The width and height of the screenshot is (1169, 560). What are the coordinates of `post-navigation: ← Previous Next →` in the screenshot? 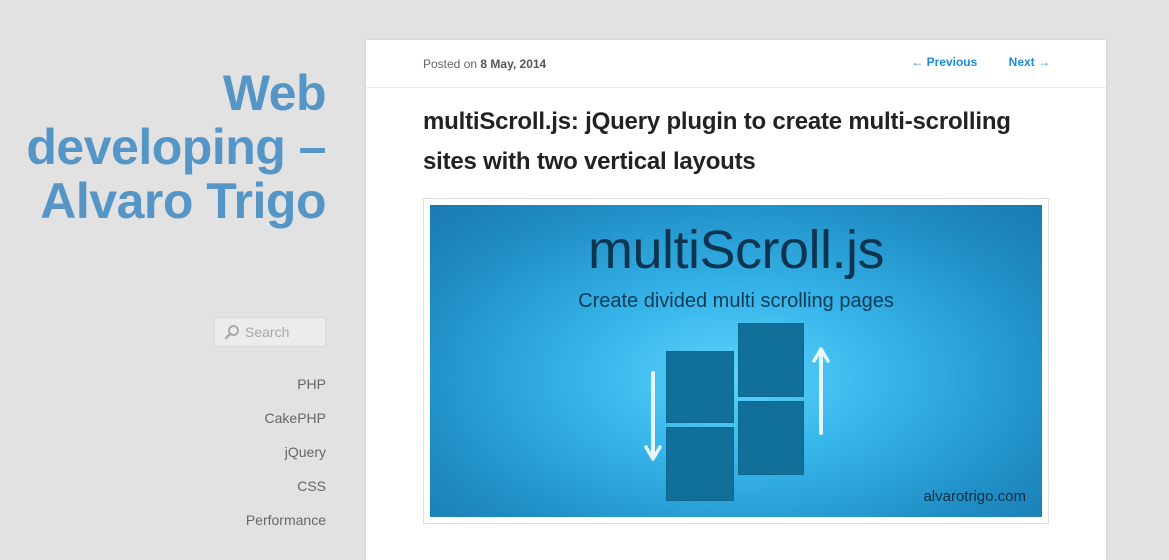 It's located at (980, 62).